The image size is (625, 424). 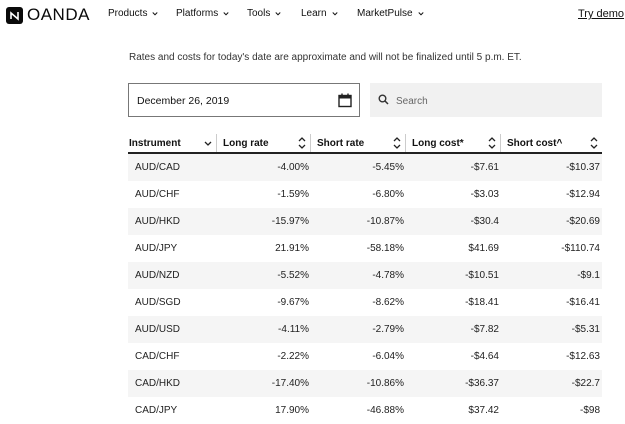 What do you see at coordinates (580, 248) in the screenshot?
I see `short-cost-cell: -$110.74` at bounding box center [580, 248].